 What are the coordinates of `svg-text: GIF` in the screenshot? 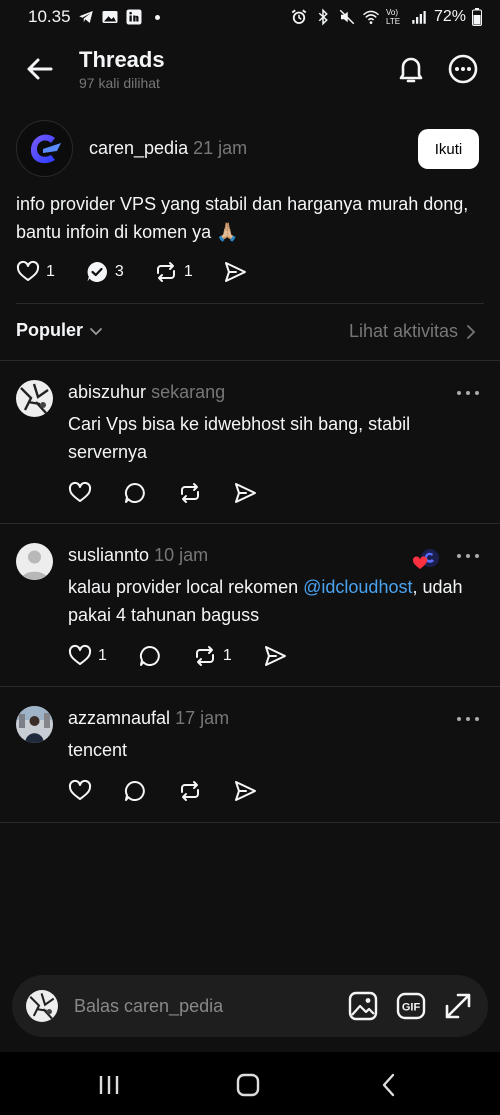 It's located at (411, 1008).